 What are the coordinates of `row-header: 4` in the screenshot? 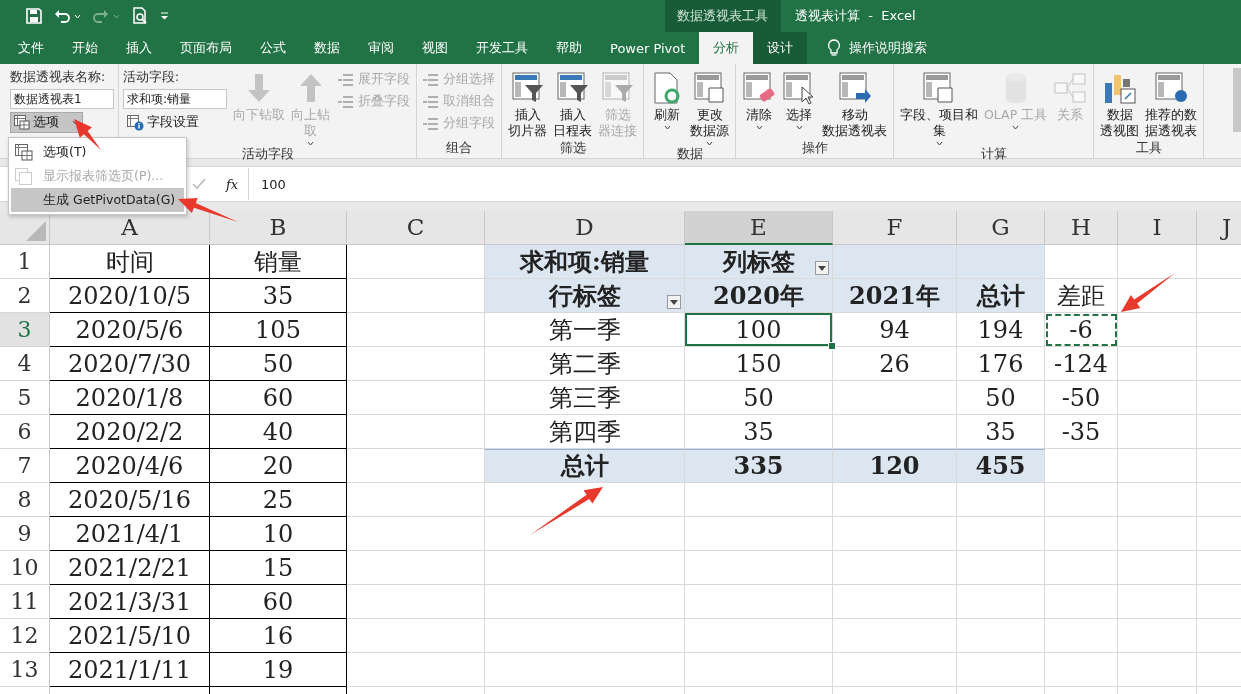 It's located at (25, 364).